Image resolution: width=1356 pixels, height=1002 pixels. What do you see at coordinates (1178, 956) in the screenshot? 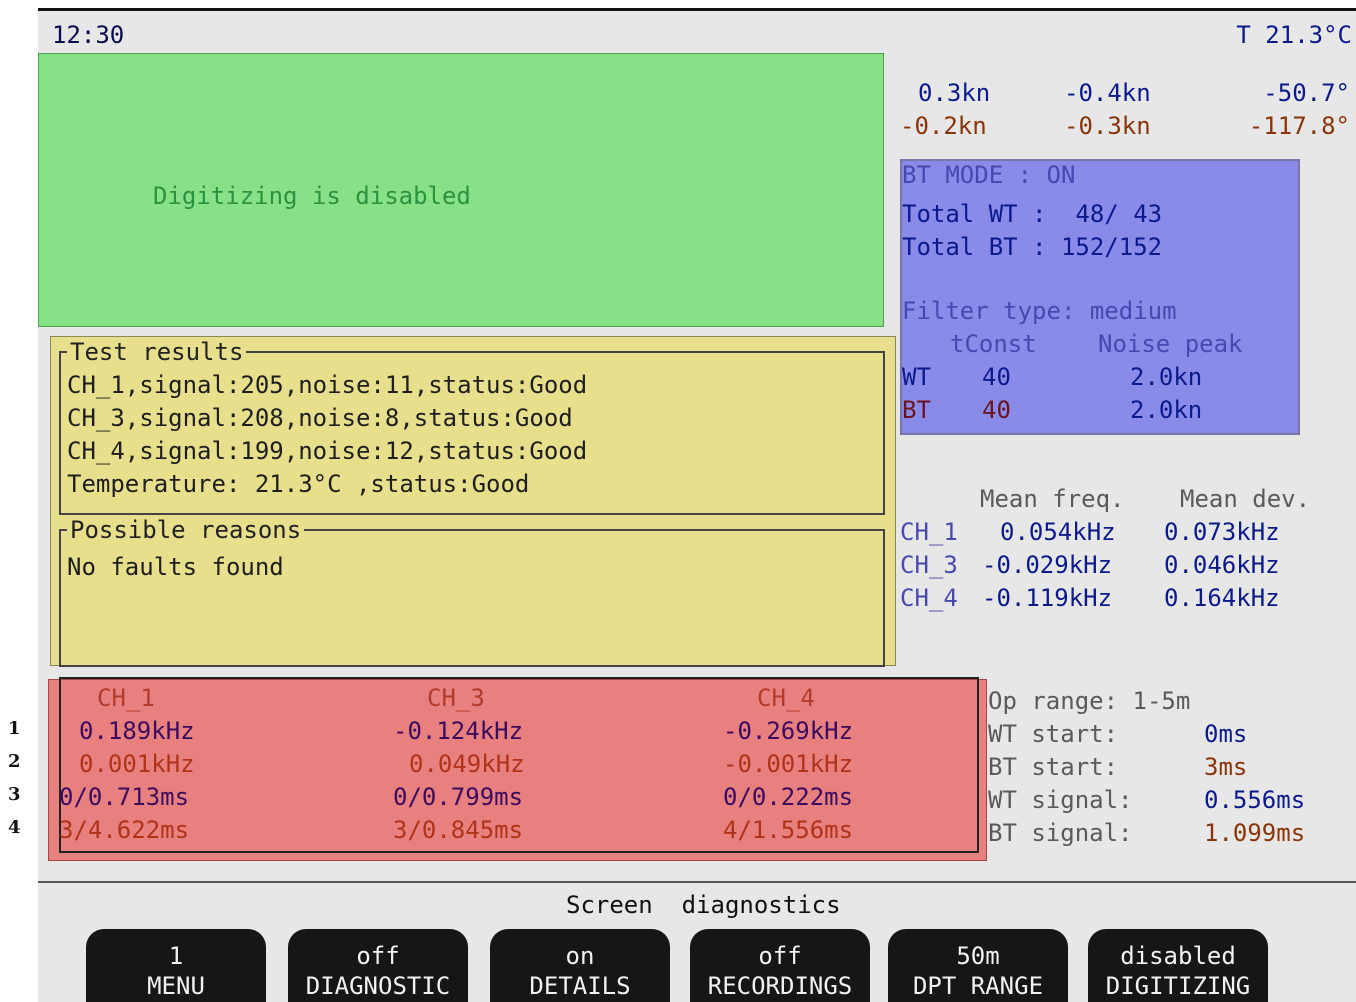
I see `softkey-value: disabled` at bounding box center [1178, 956].